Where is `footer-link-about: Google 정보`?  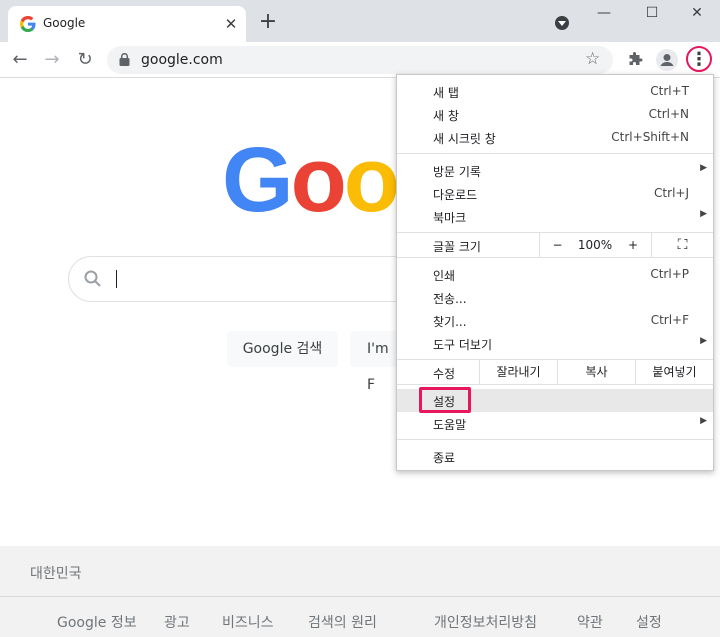
footer-link-about: Google 정보 is located at coordinates (97, 622).